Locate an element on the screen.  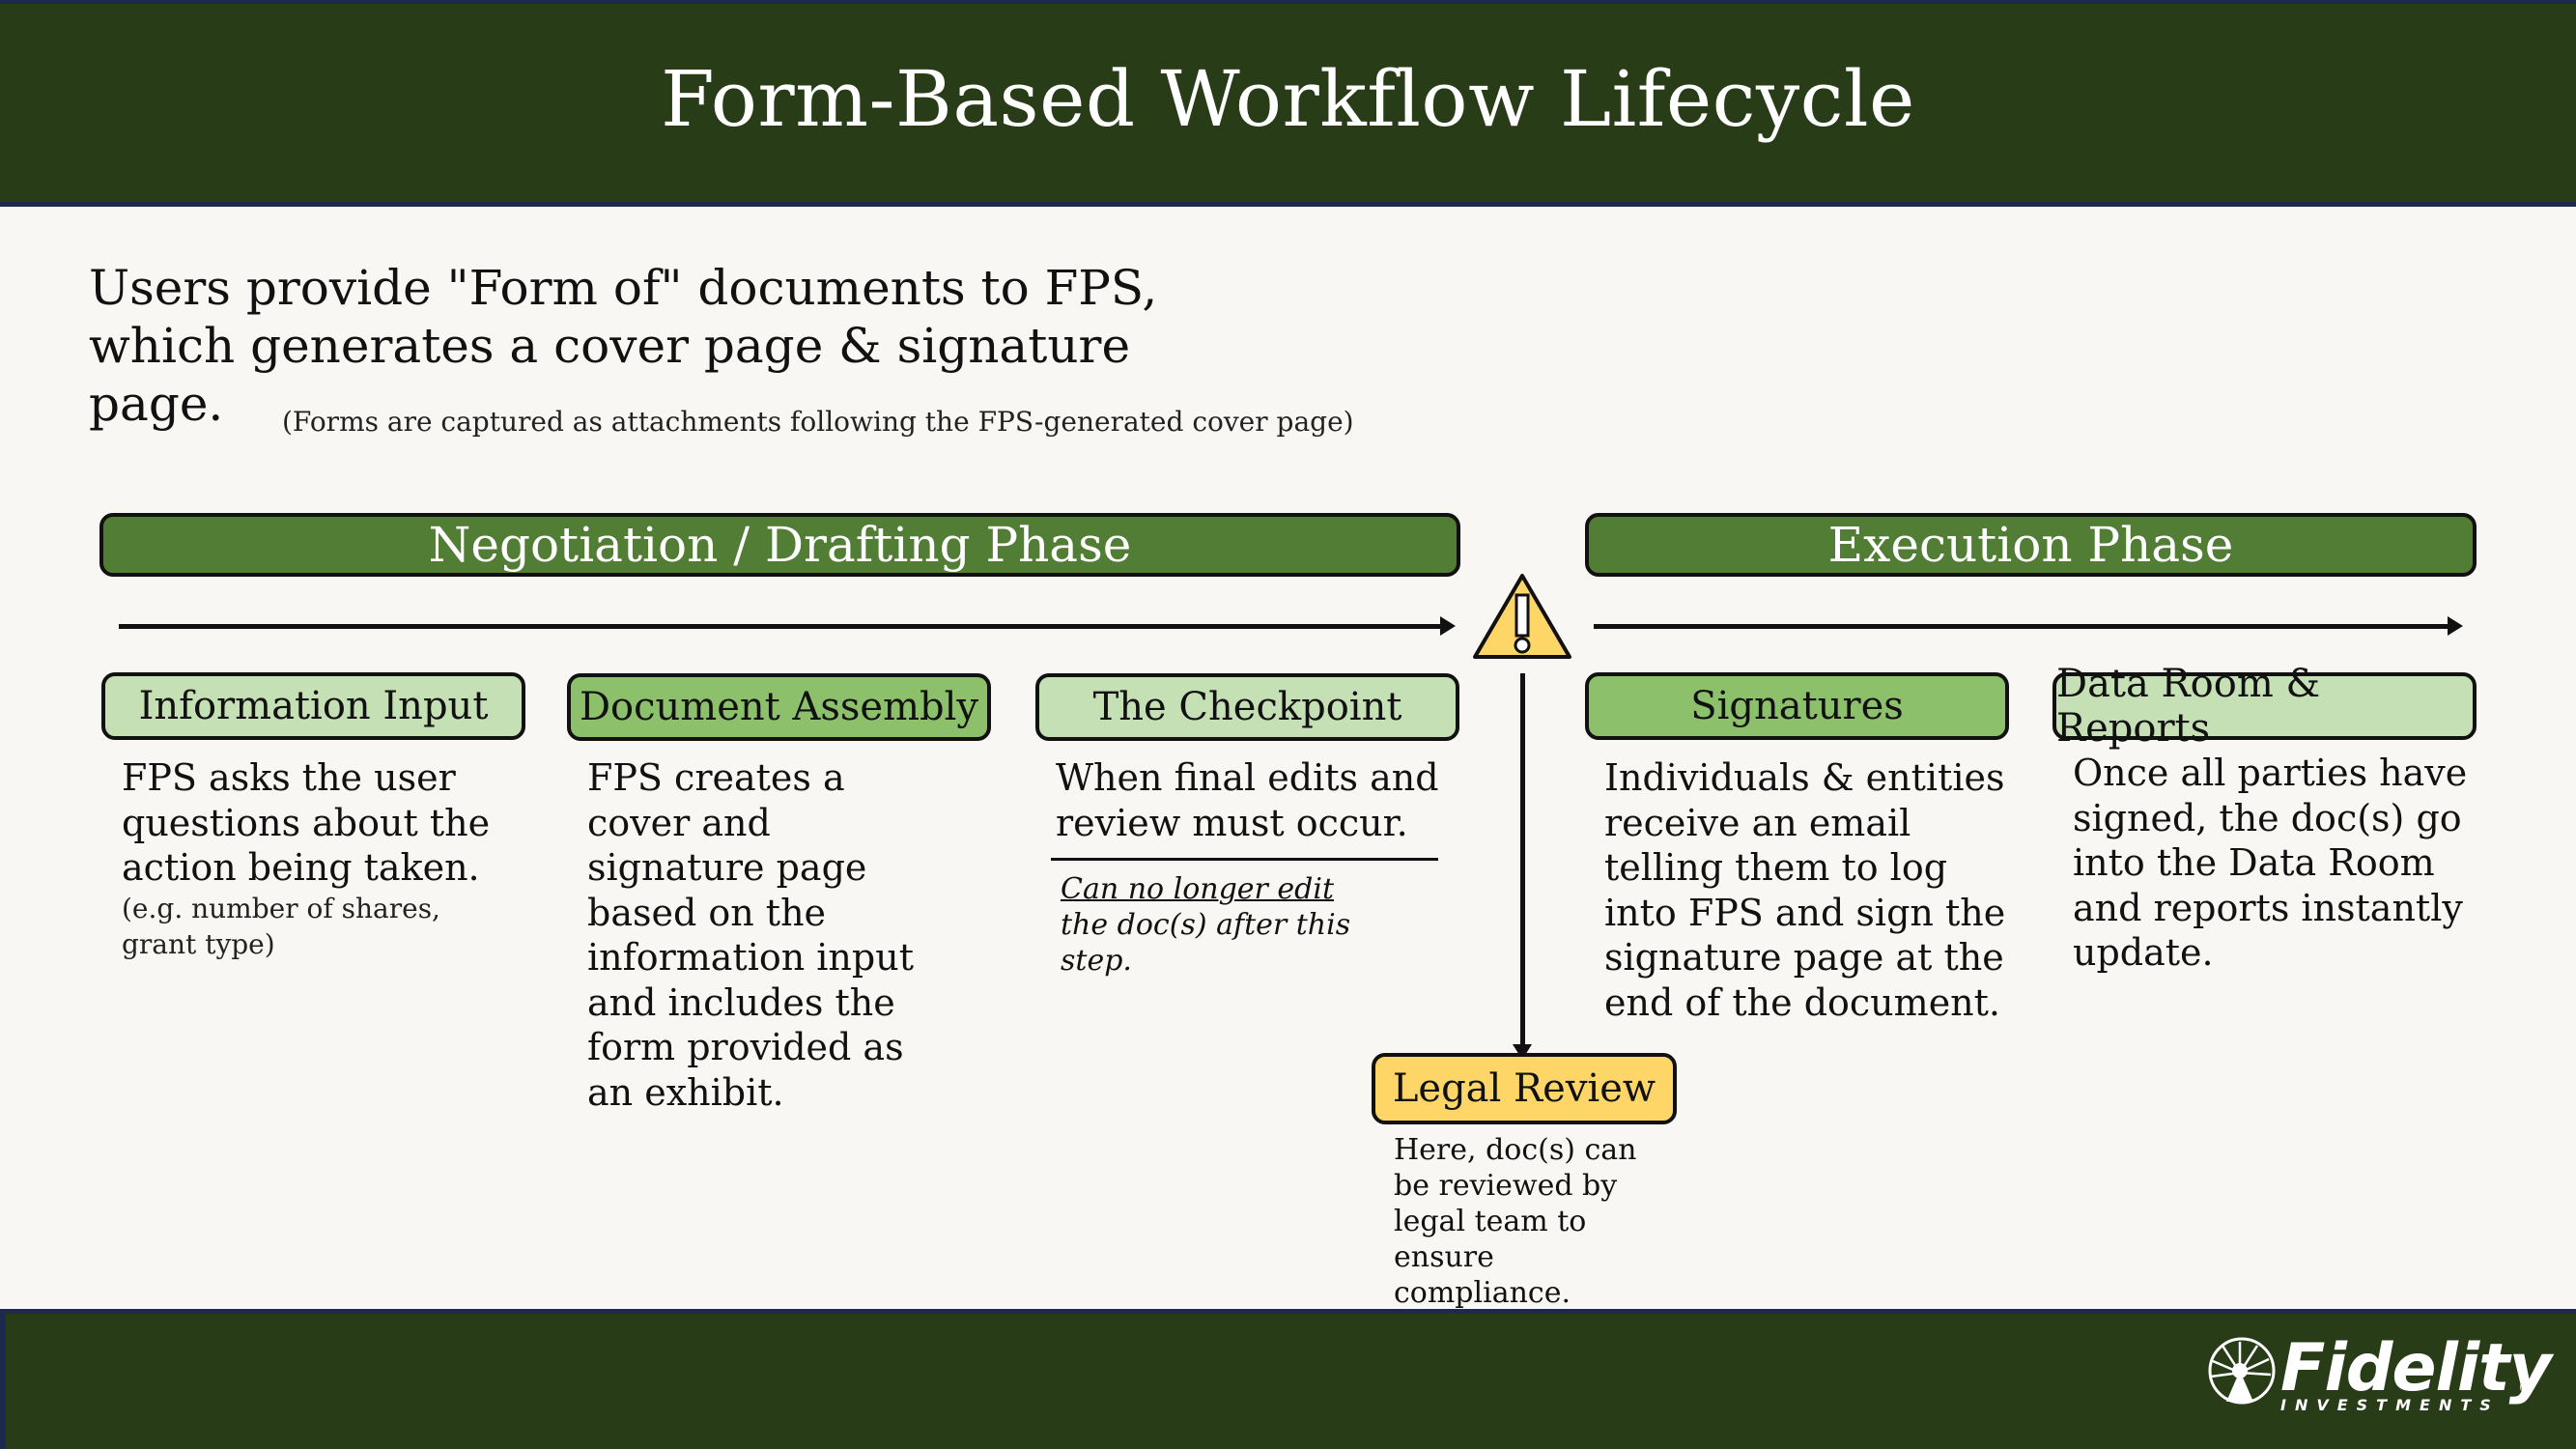
step-checkpoint: The Checkpoint is located at coordinates (1247, 707).